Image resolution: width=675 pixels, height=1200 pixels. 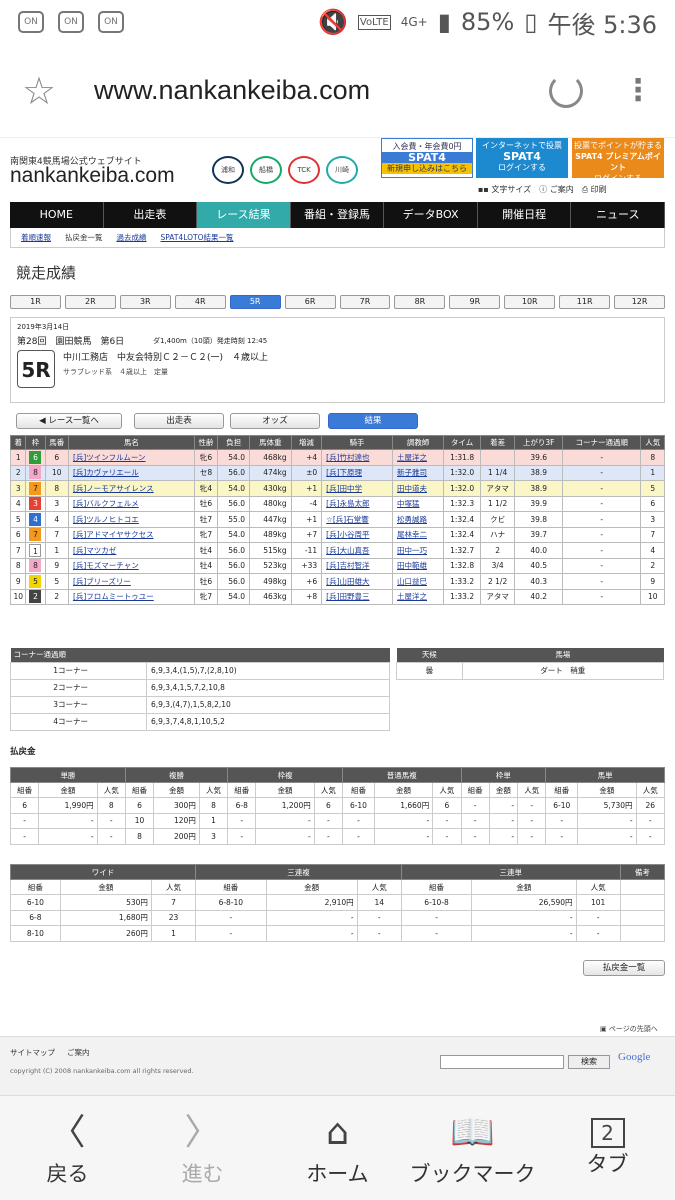 What do you see at coordinates (342, 170) in the screenshot?
I see `kawasaki-logo-icon: 川崎` at bounding box center [342, 170].